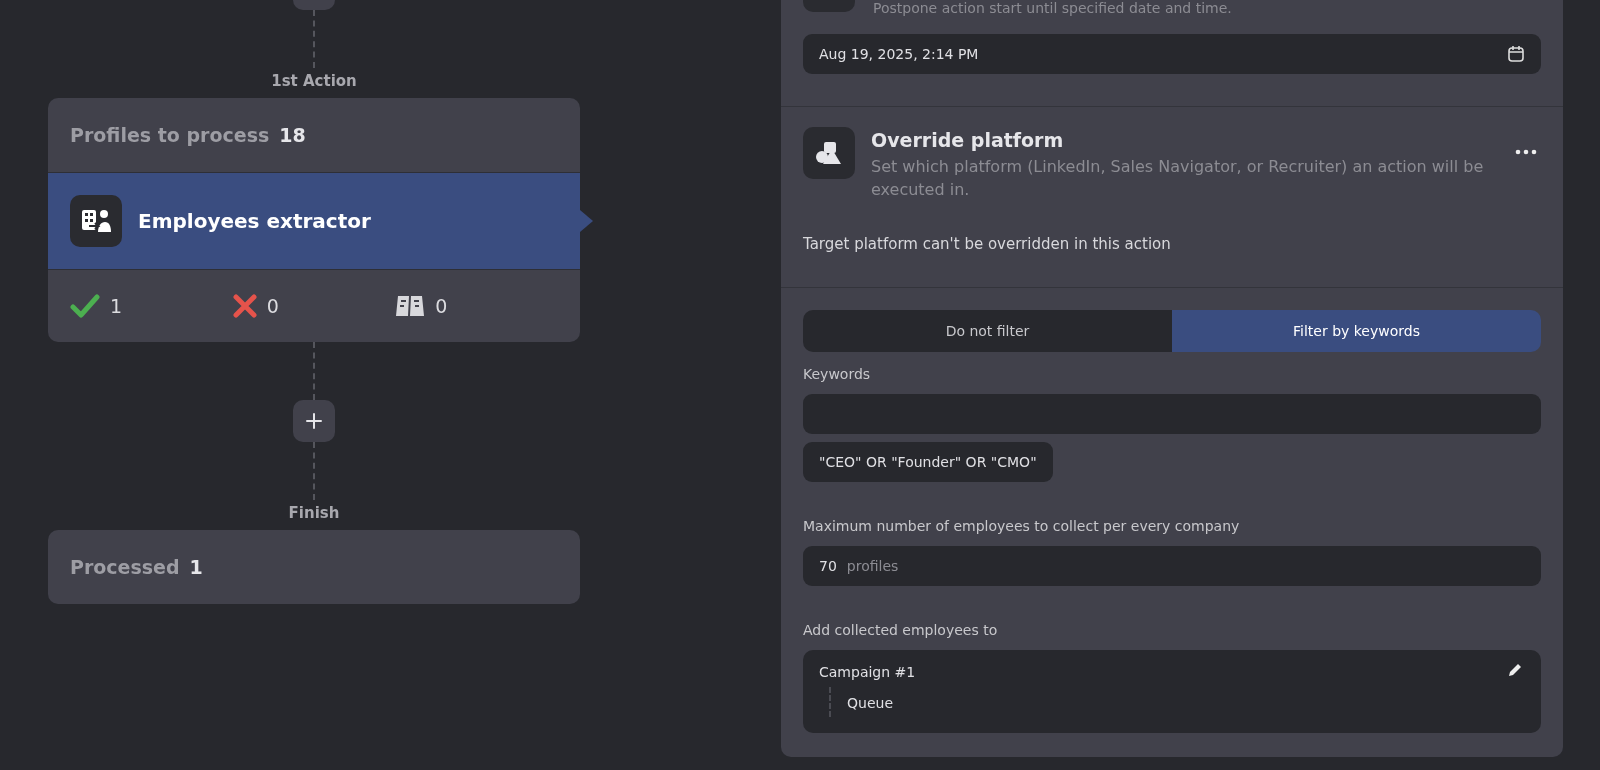 The height and width of the screenshot is (770, 1600). What do you see at coordinates (928, 462) in the screenshot?
I see `keyword-chip: "CEO" OR "Founder" OR "CMO"` at bounding box center [928, 462].